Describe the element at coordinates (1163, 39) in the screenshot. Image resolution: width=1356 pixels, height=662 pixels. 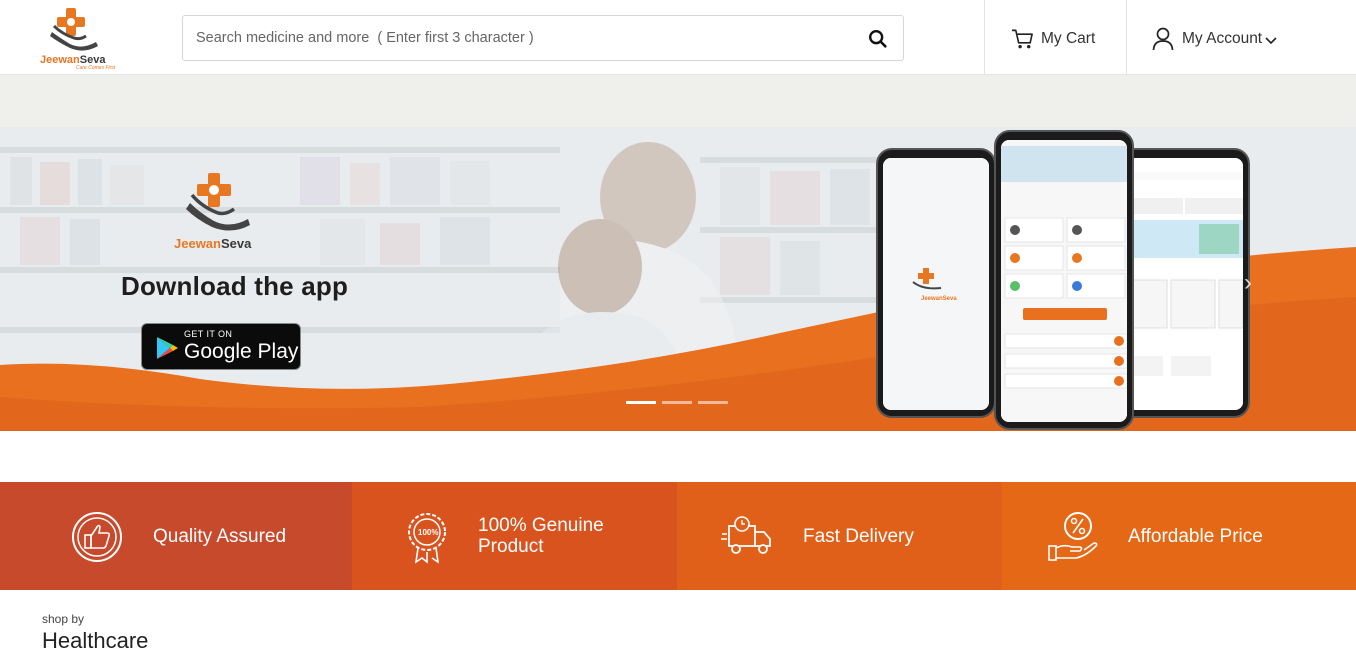
I see `user-icon` at that location.